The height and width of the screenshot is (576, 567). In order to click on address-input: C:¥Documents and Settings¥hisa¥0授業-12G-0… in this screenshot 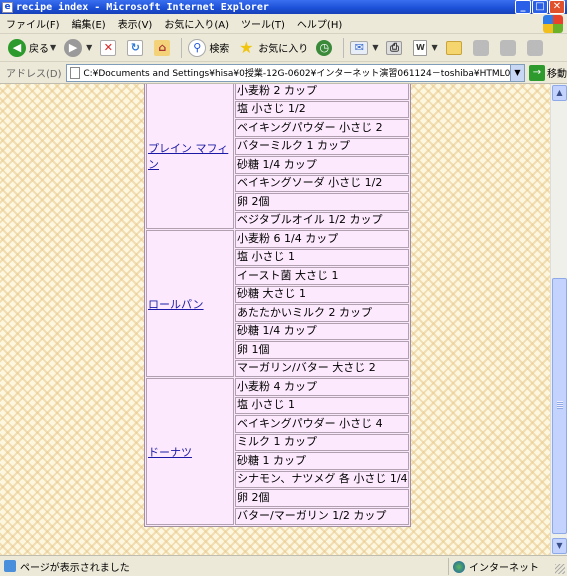, I will do `click(295, 72)`.